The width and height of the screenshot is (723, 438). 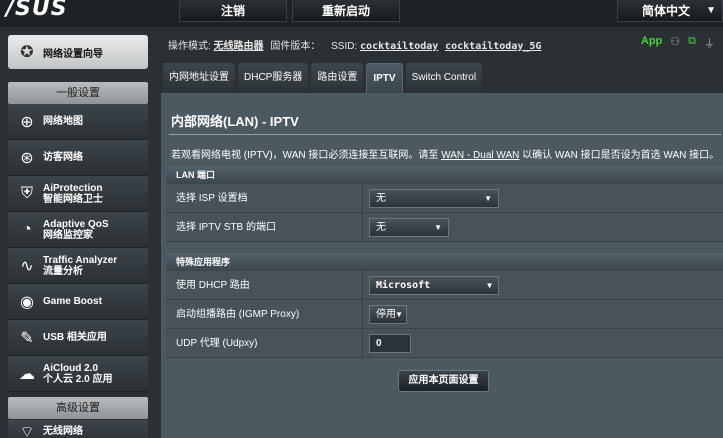 I want to click on language-select: 简体中文 ▼, so click(x=670, y=11).